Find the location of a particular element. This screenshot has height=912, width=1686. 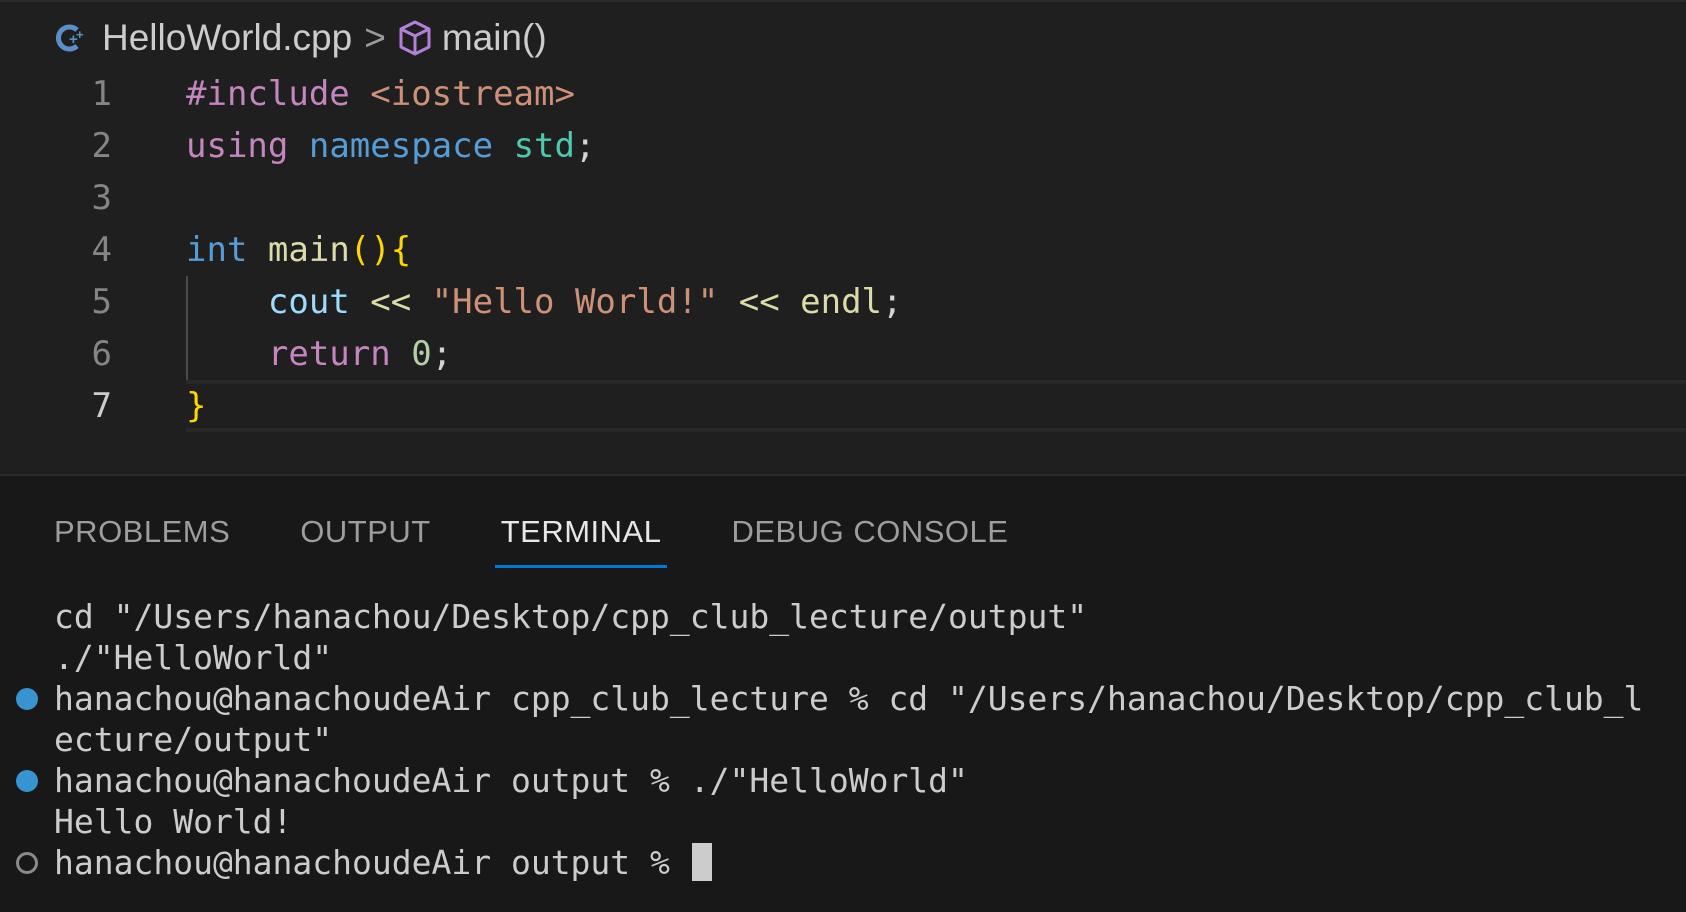

terminal-line: ecture/output" is located at coordinates (843, 739).